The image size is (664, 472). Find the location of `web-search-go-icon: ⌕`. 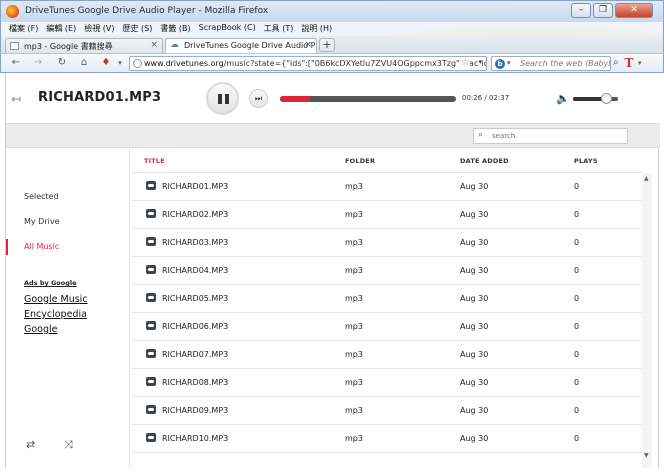

web-search-go-icon: ⌕ is located at coordinates (616, 62).